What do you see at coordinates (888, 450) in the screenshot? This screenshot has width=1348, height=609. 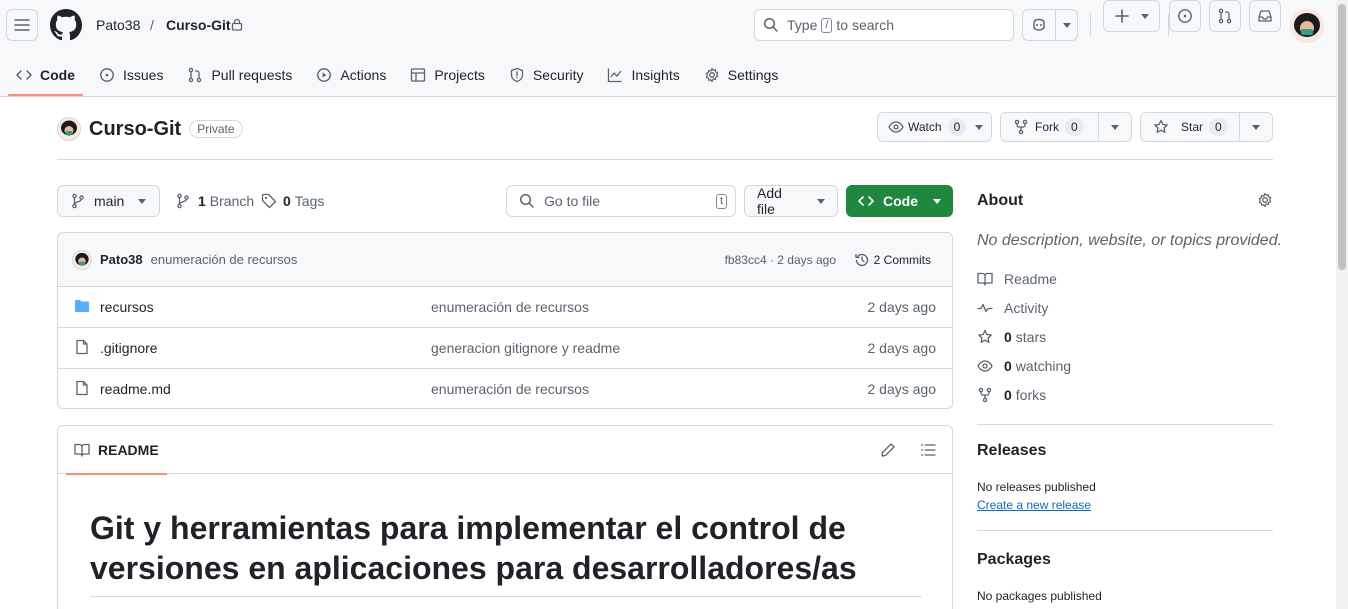 I see `pencil-icon` at bounding box center [888, 450].